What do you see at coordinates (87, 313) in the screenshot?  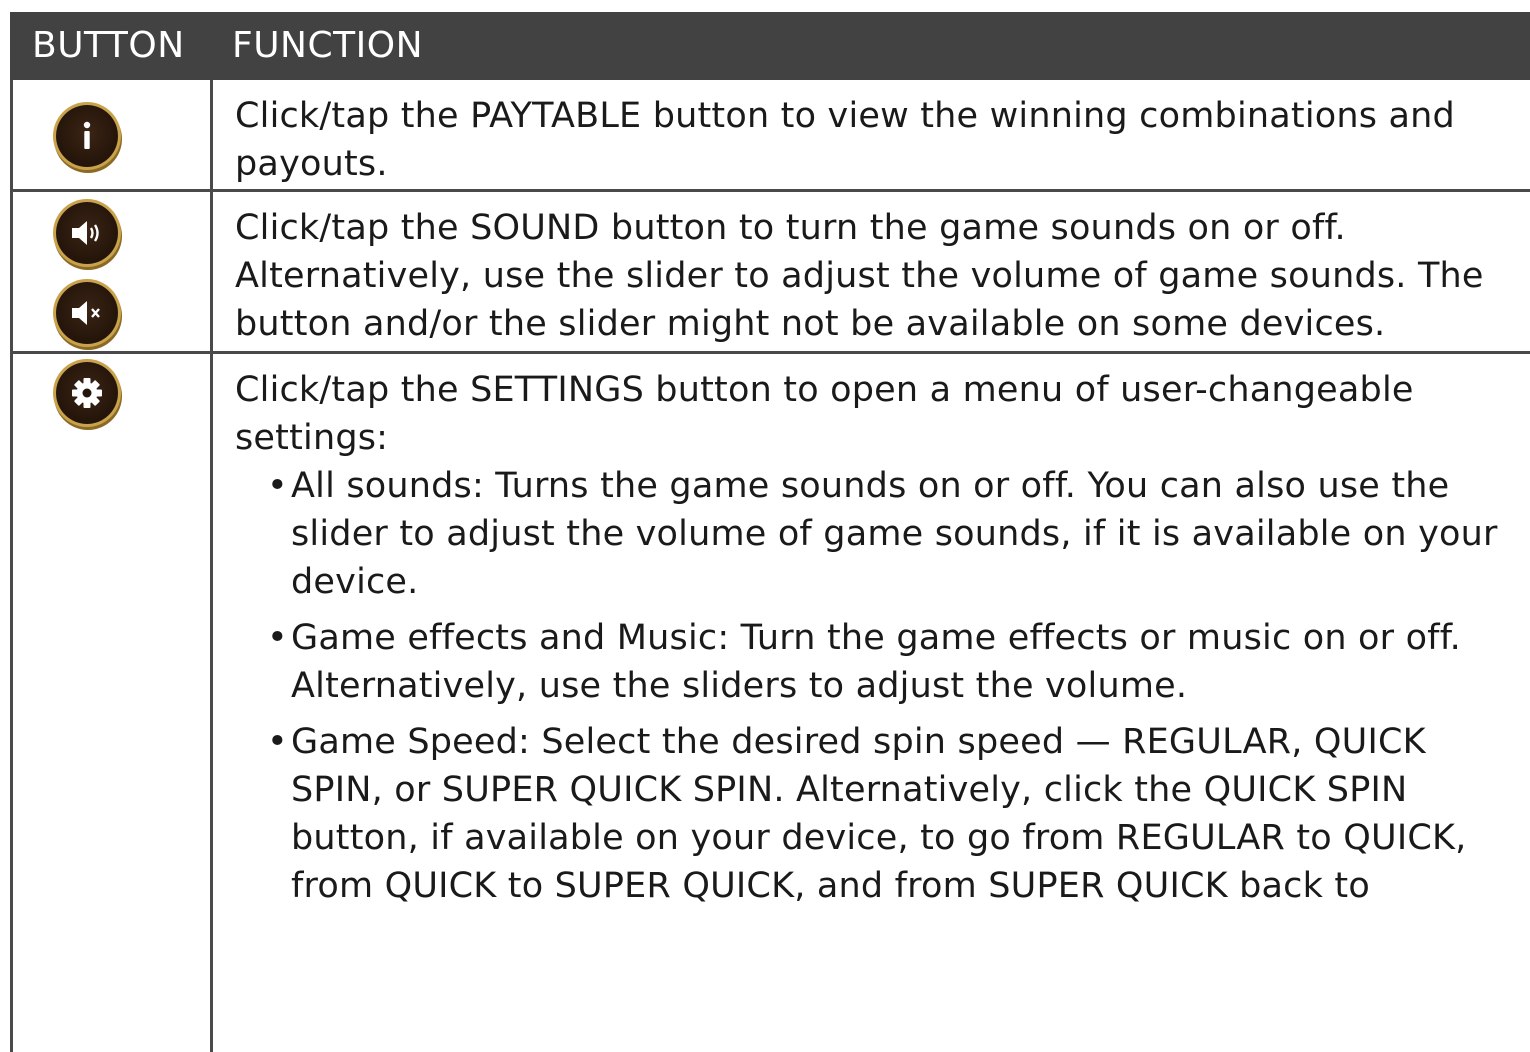 I see `sound-off-icon` at bounding box center [87, 313].